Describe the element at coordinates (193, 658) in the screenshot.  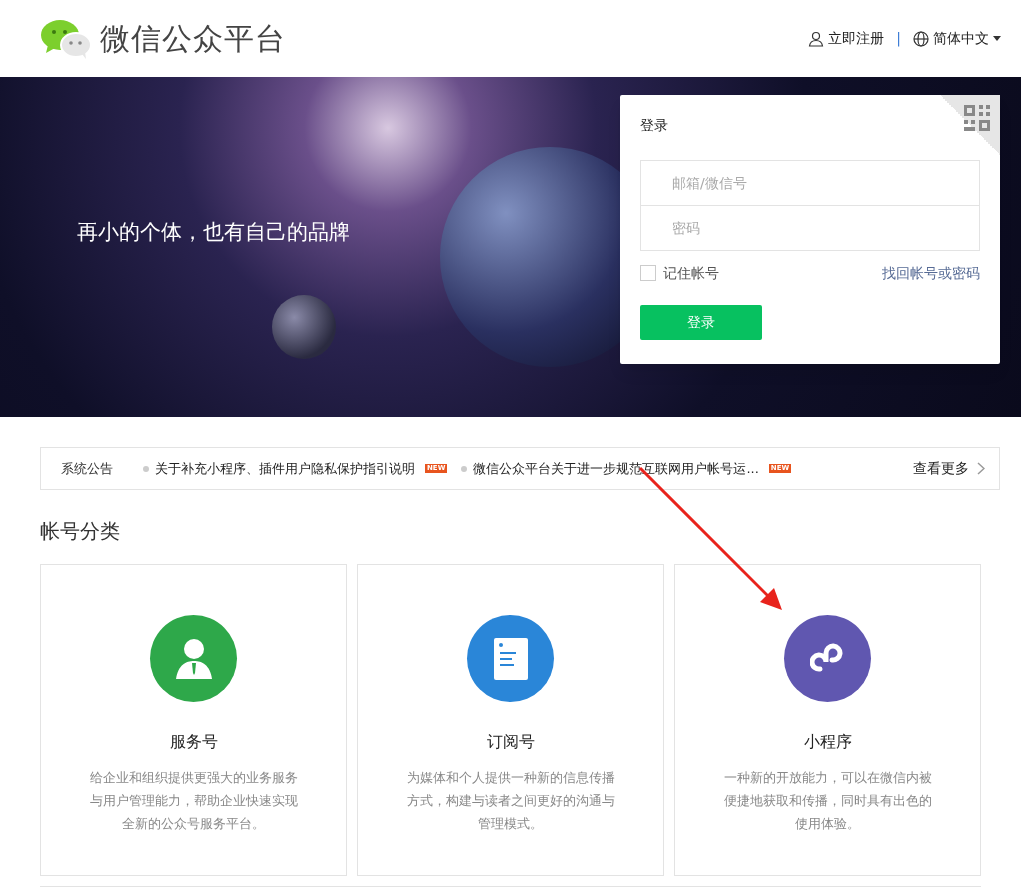
I see `person-icon` at that location.